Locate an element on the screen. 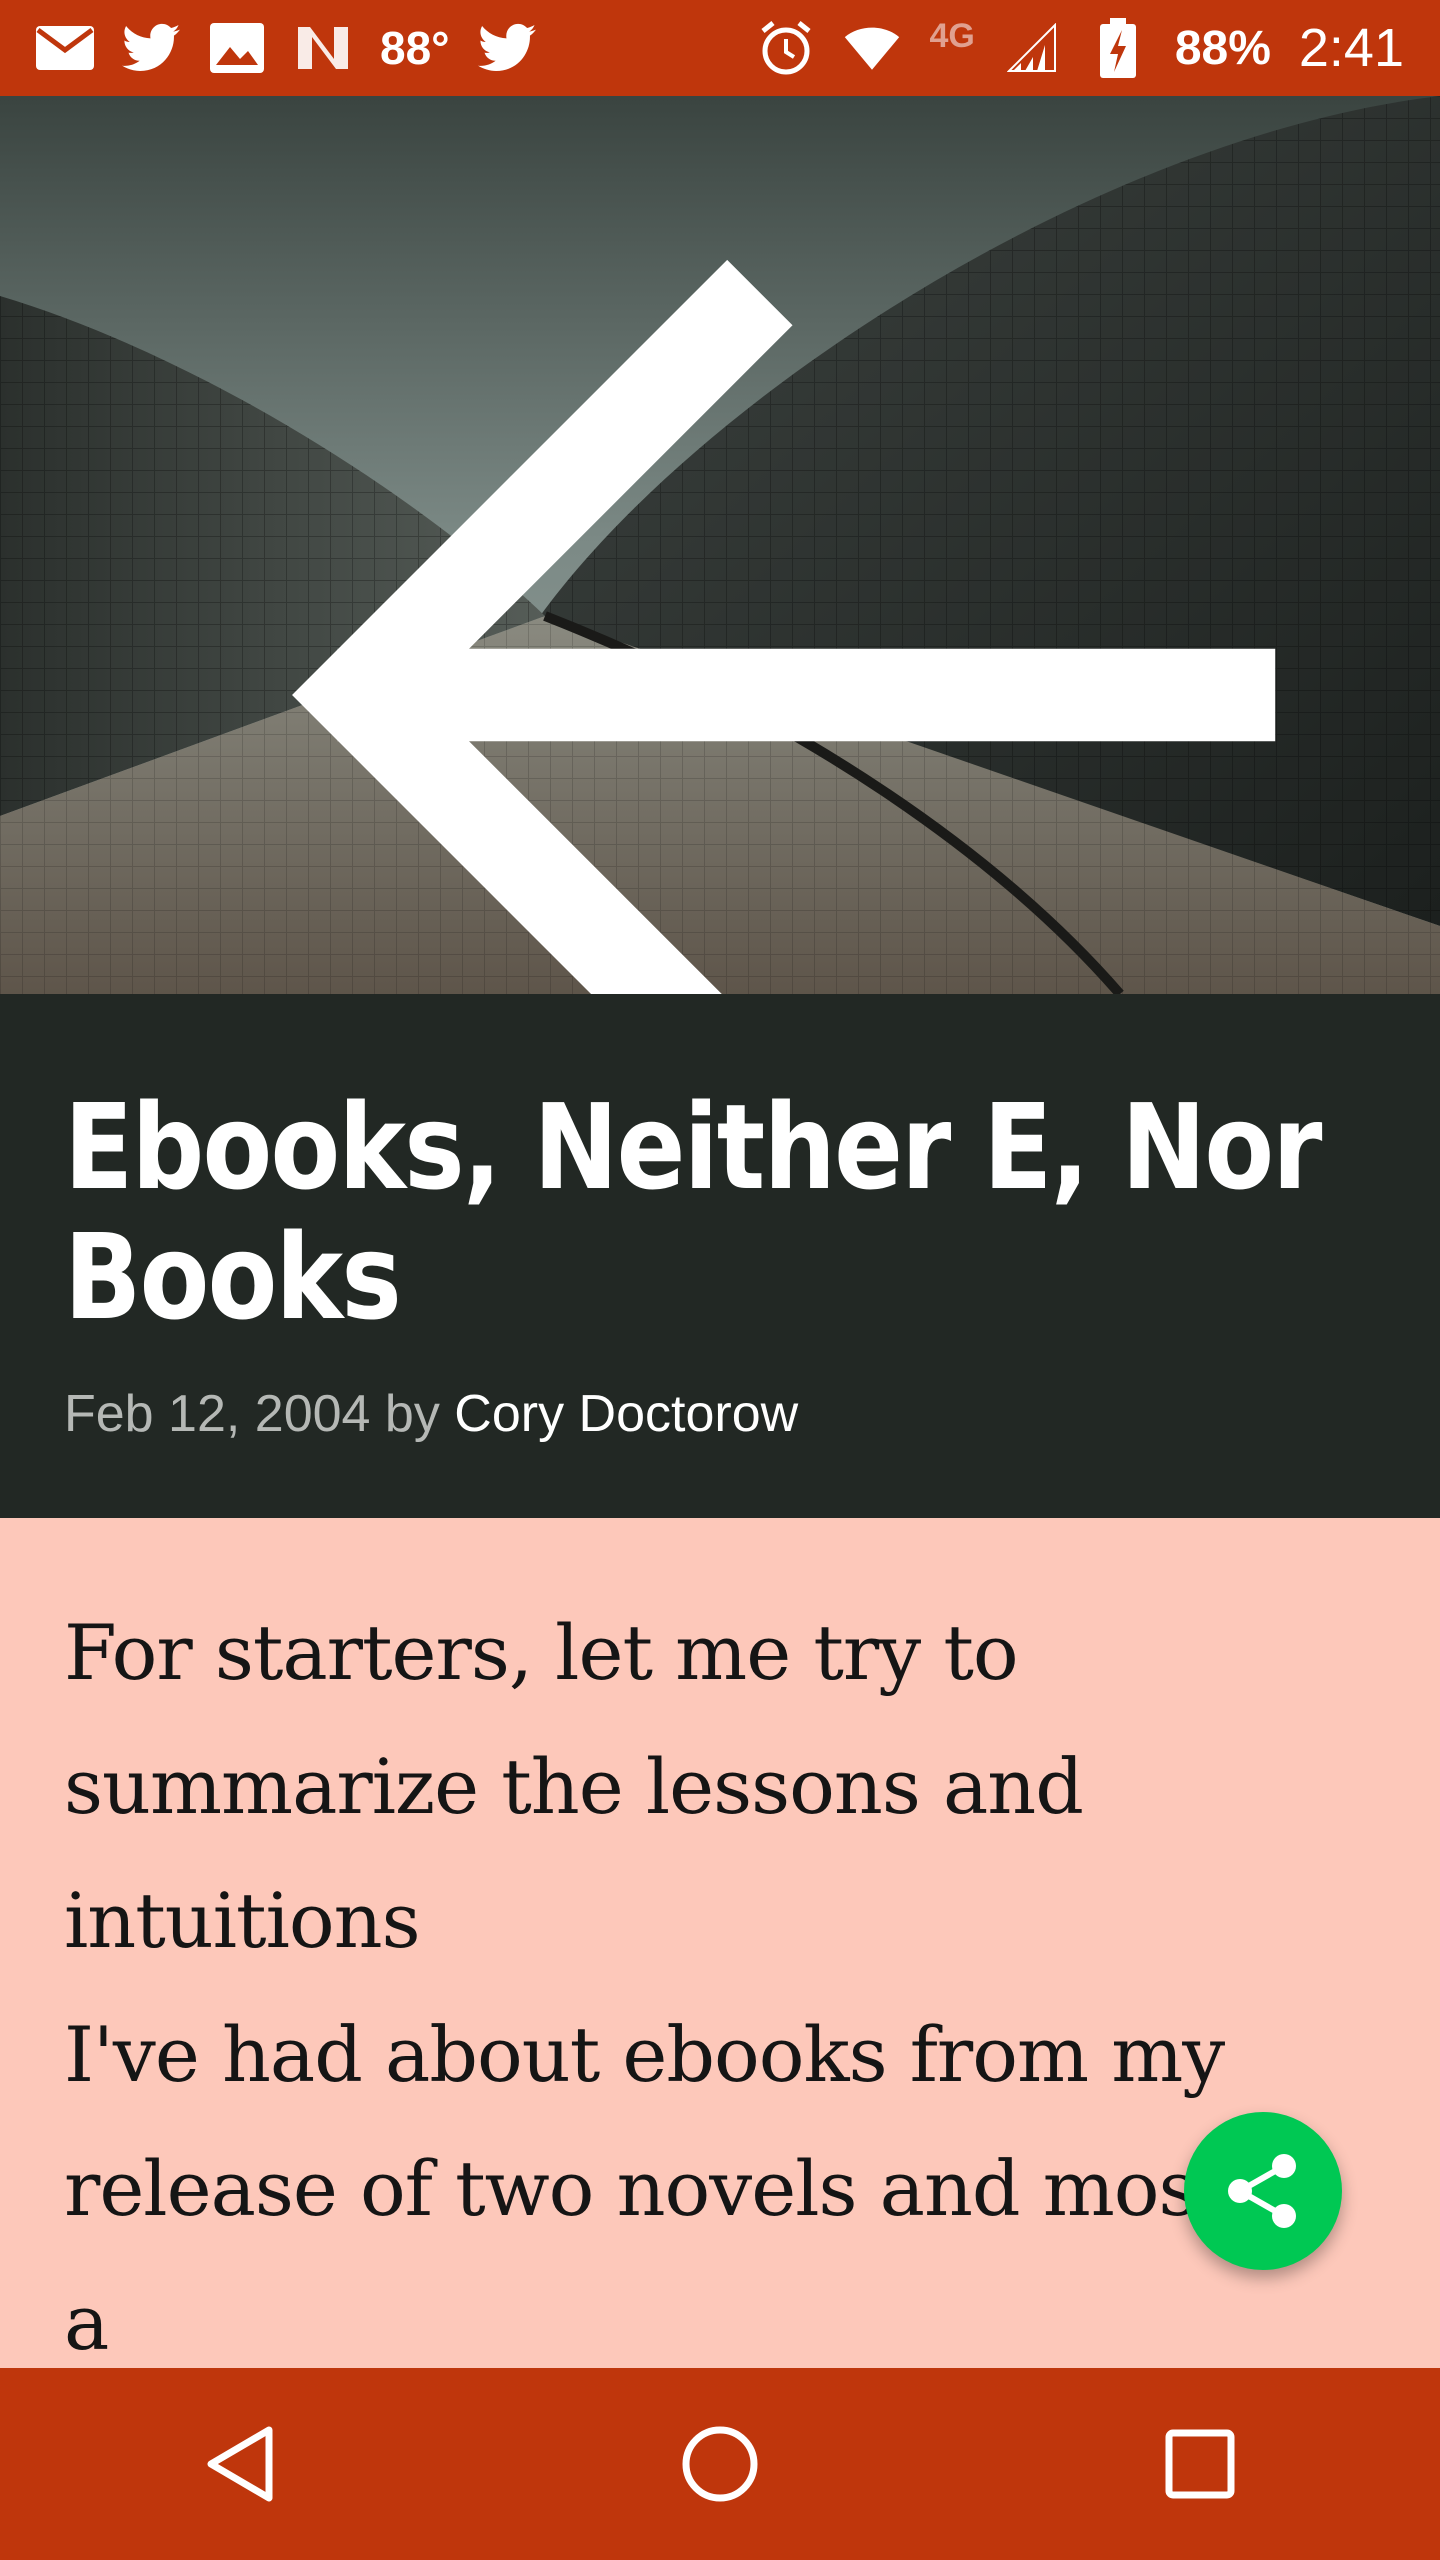  status-bar-left: 88° is located at coordinates (286, 48).